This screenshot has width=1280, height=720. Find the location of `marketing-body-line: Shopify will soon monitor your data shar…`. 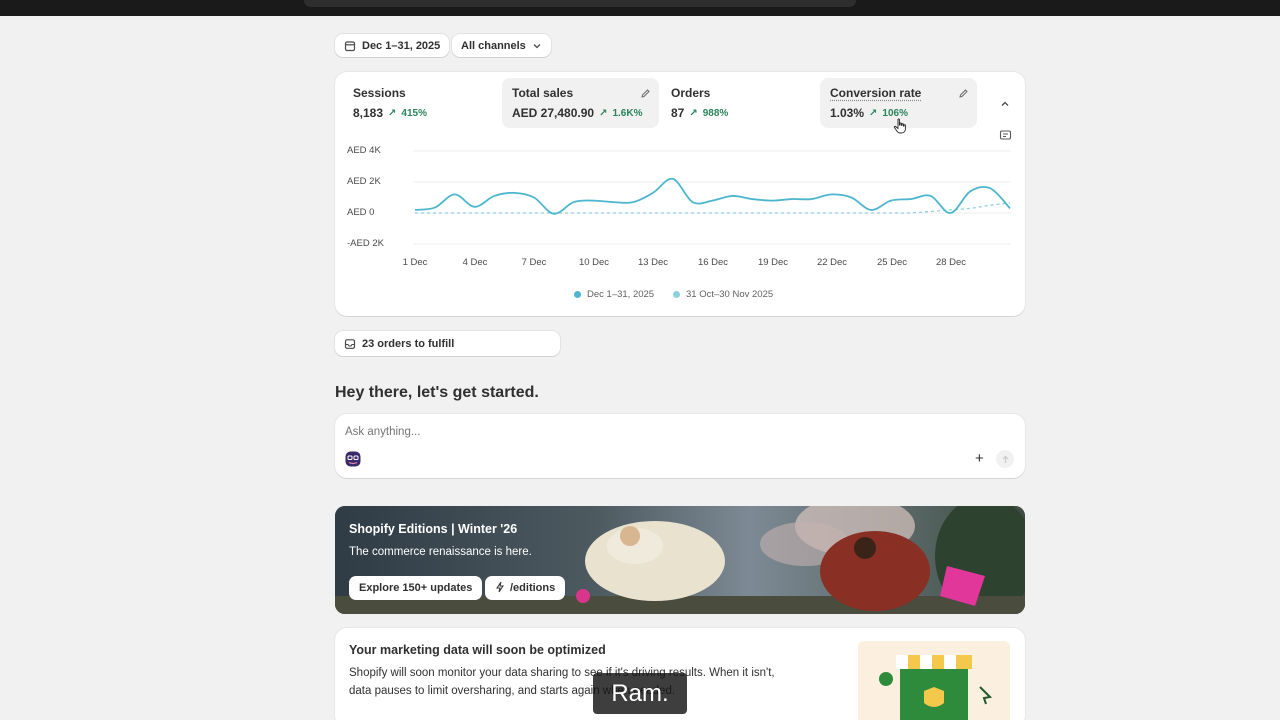

marketing-body-line: Shopify will soon monitor your data shar… is located at coordinates (562, 673).